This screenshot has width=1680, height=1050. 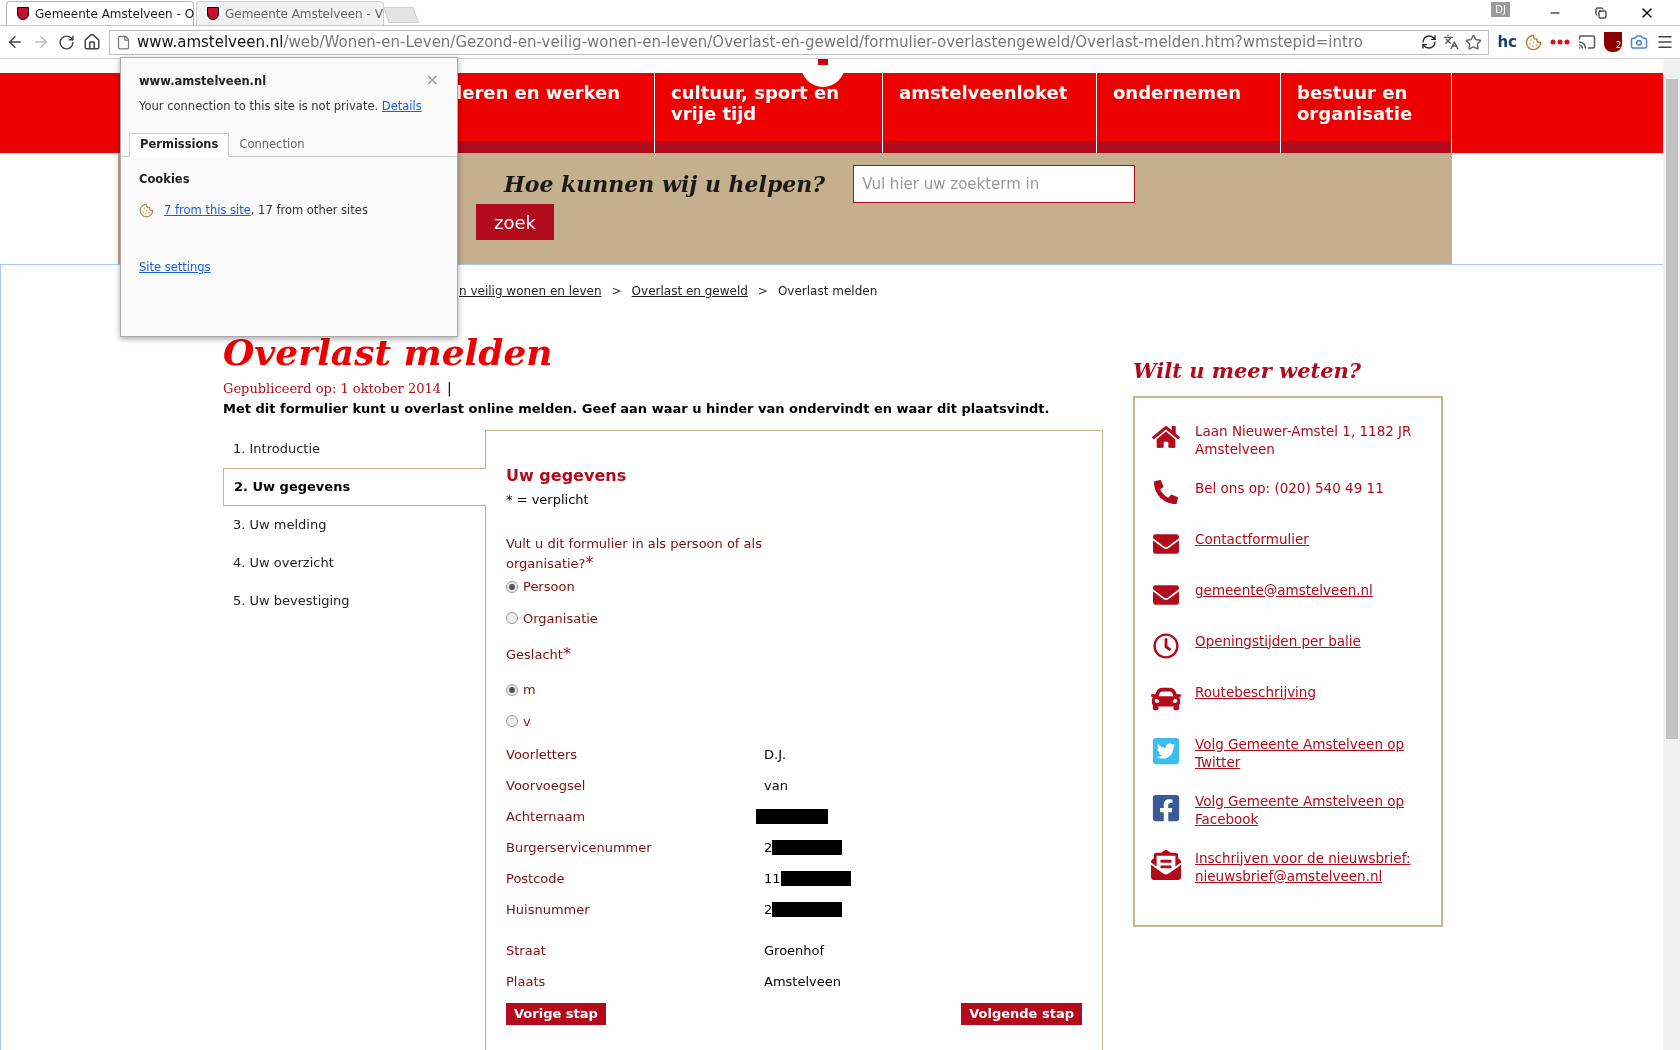 I want to click on step-link: 2. Uw gegevens, so click(x=354, y=486).